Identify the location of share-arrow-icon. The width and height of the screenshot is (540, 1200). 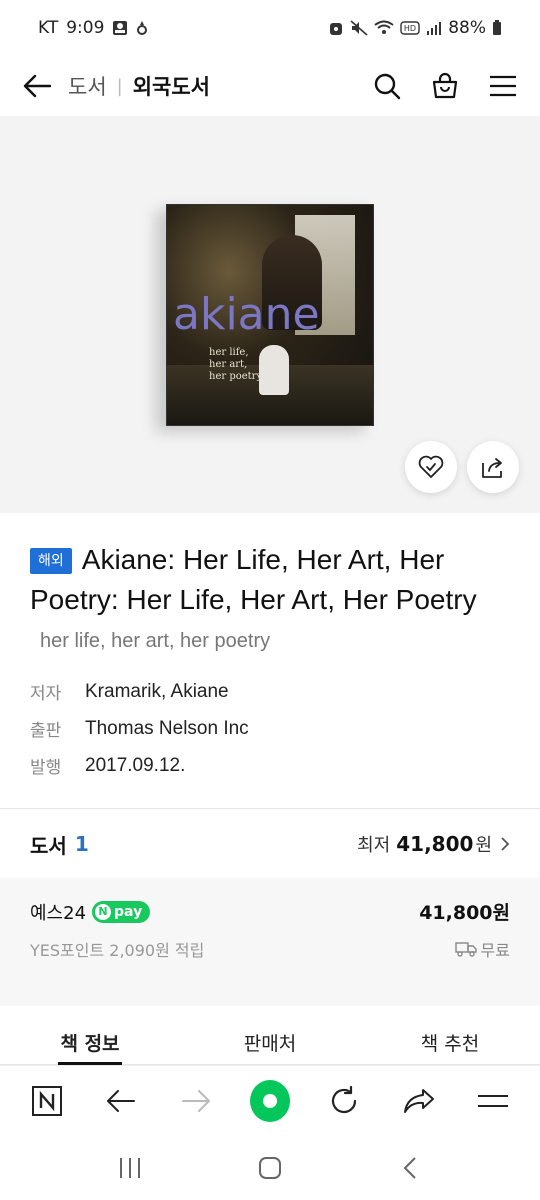
(418, 1100).